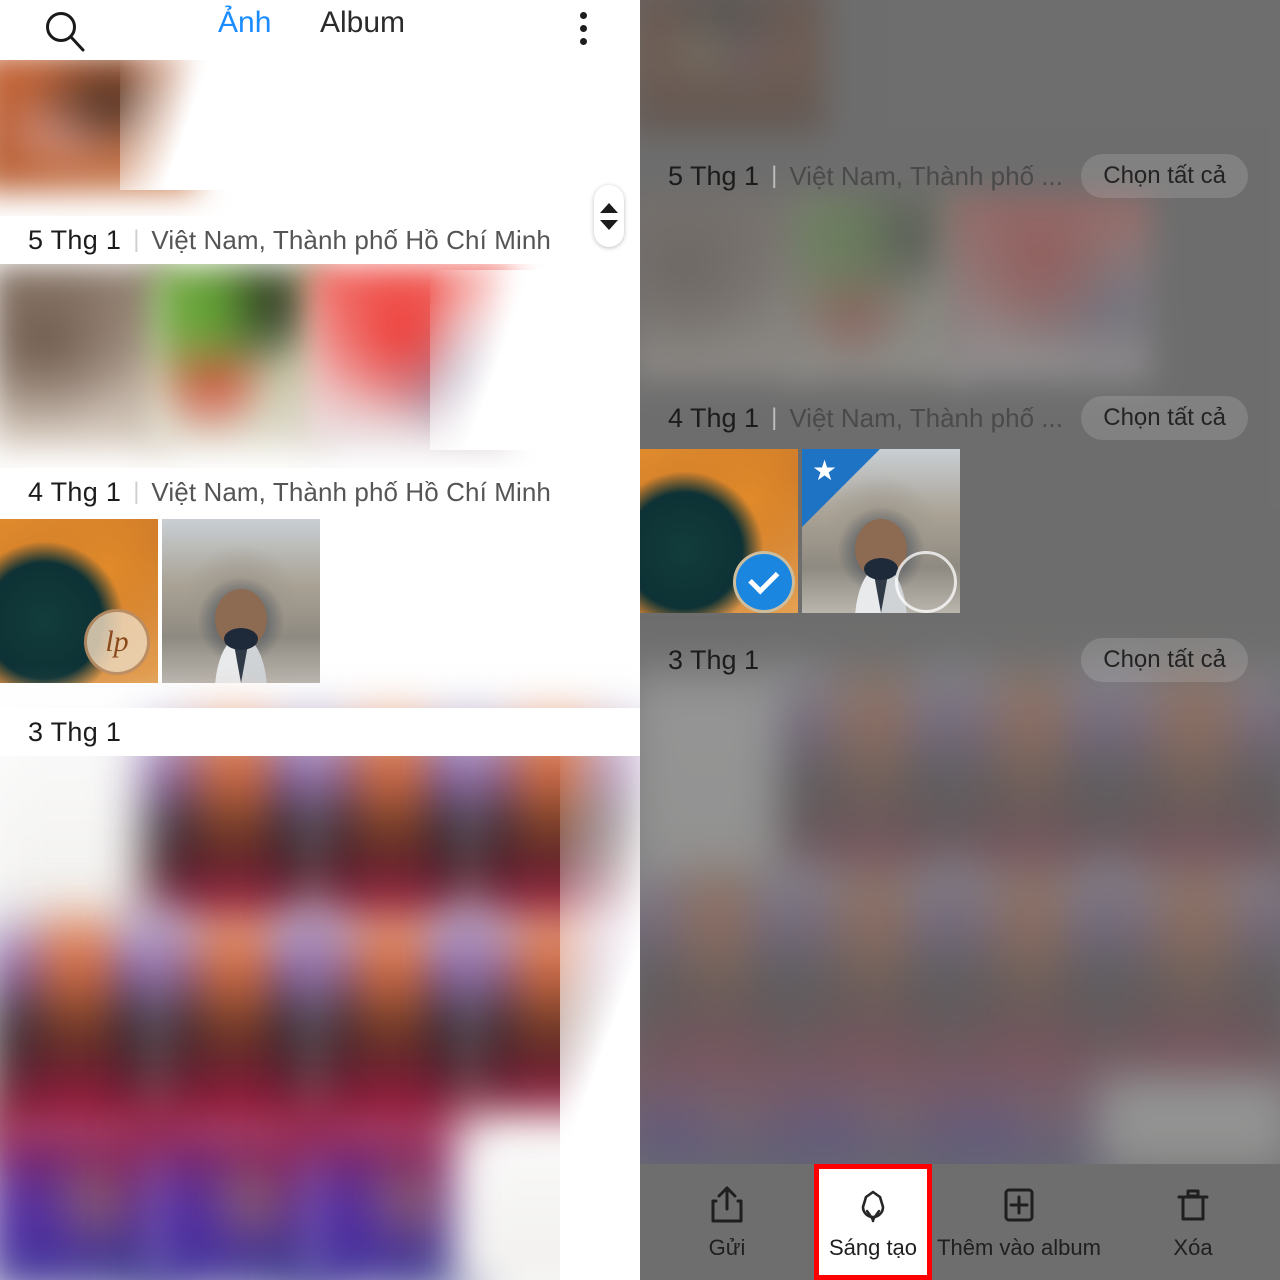 The height and width of the screenshot is (1280, 1280). Describe the element at coordinates (727, 1205) in the screenshot. I see `share-icon` at that location.